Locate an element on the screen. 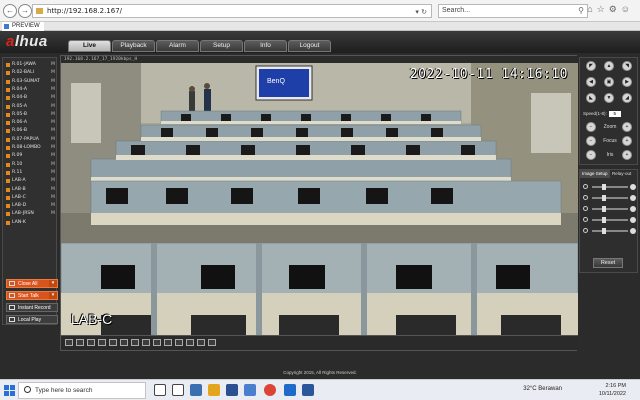 This screenshot has width=640, height=400. tab-image-setup: Image Setup is located at coordinates (595, 174).